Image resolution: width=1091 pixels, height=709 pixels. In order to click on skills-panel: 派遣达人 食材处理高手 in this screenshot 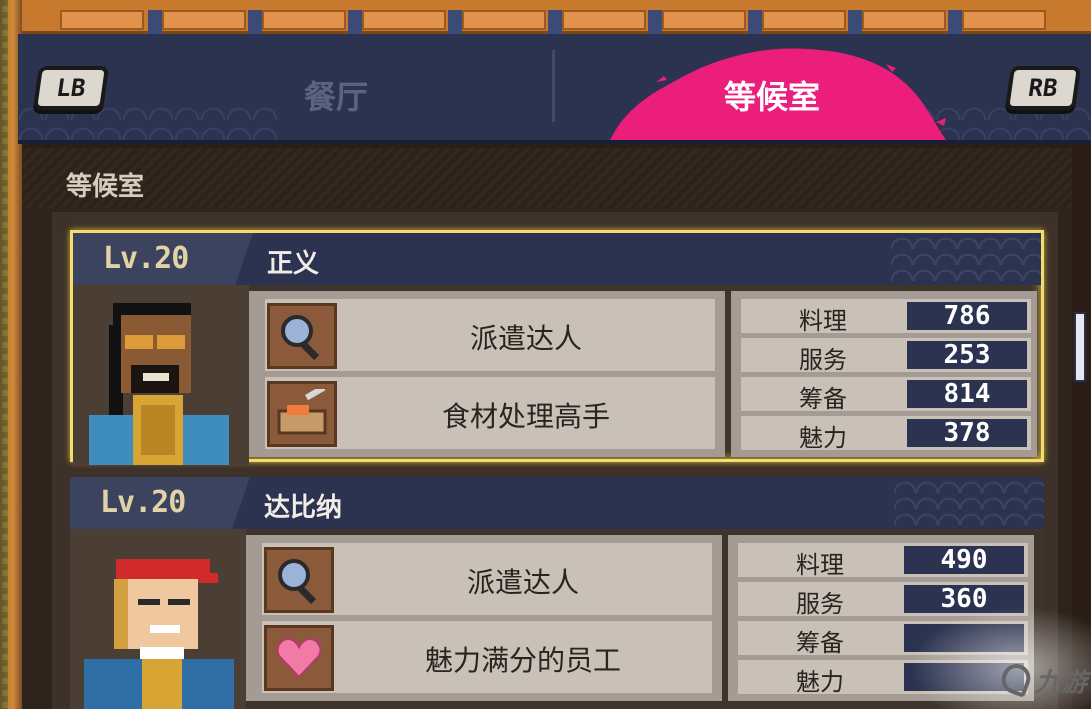, I will do `click(487, 374)`.